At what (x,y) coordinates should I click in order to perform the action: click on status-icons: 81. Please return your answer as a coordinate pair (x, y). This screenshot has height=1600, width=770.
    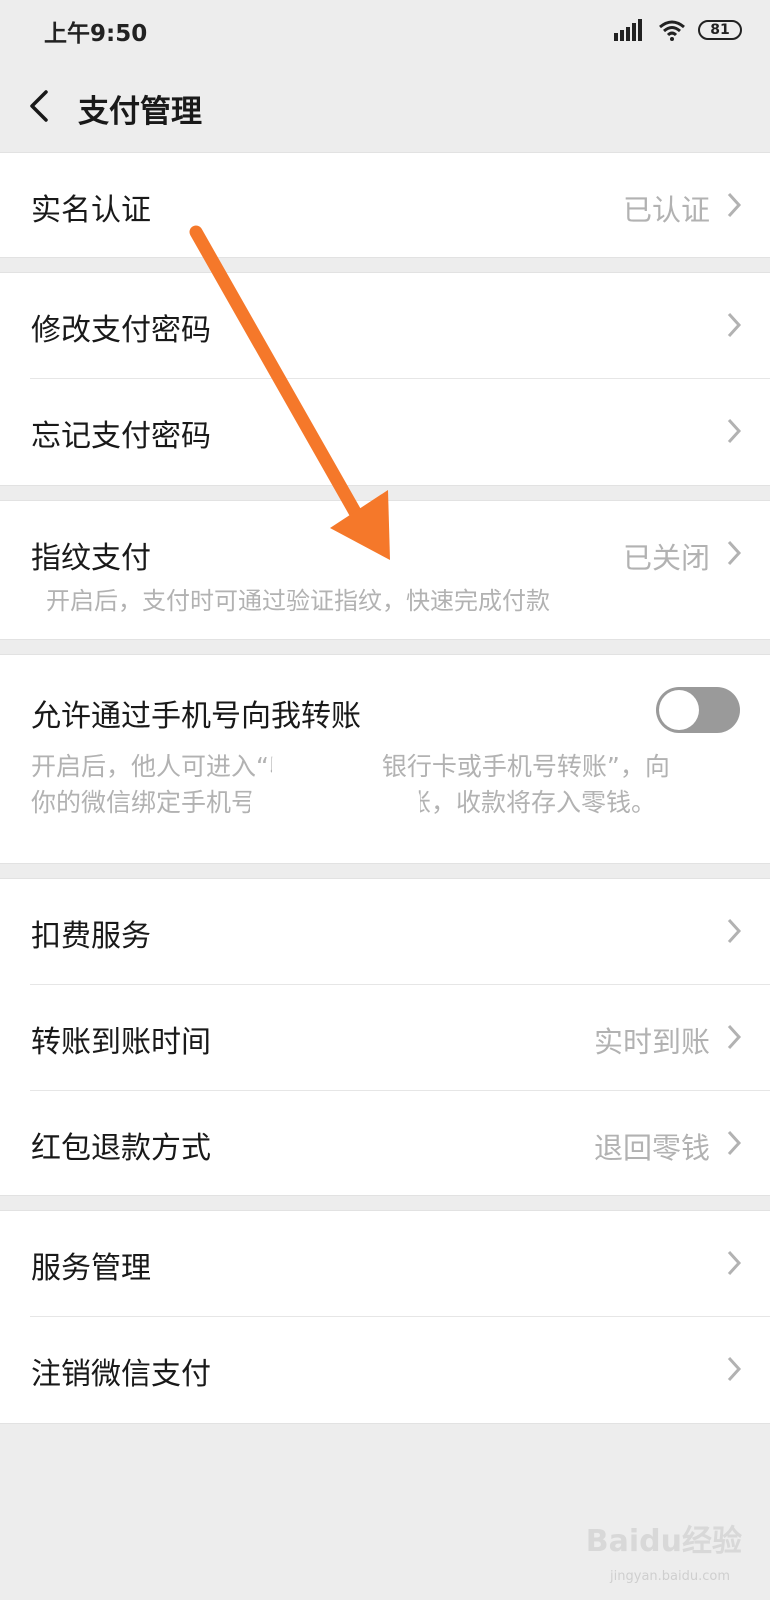
    Looking at the image, I should click on (678, 30).